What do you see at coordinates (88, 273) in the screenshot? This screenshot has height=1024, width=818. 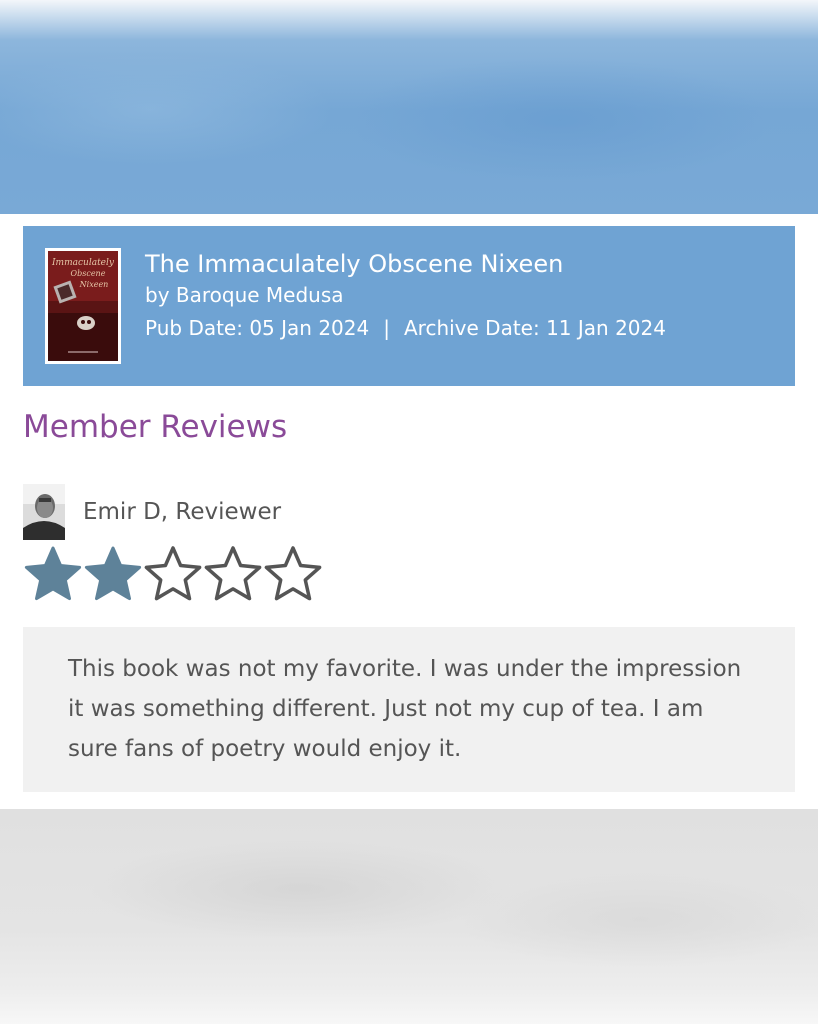 I see `cover-title-line-2: Obscene` at bounding box center [88, 273].